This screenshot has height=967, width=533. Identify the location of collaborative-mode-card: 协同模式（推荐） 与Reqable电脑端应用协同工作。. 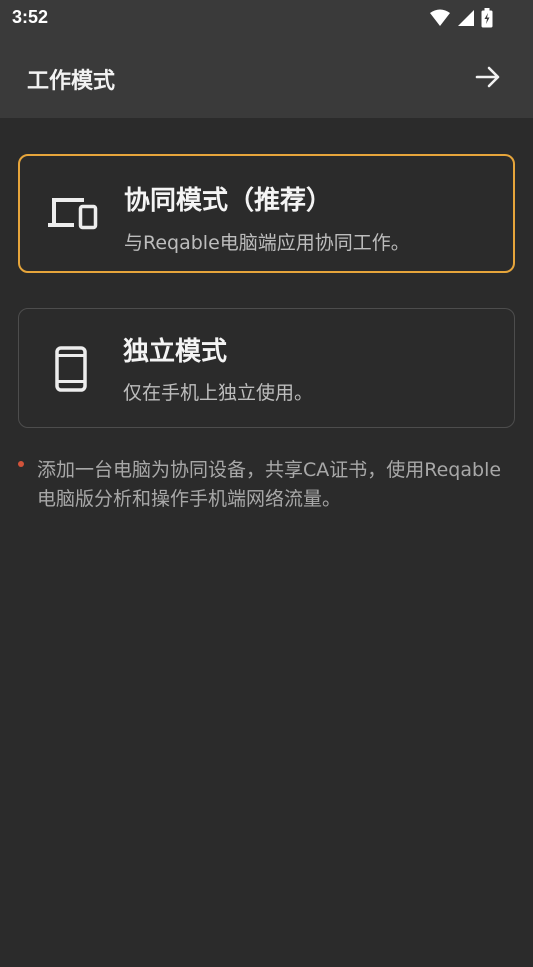
(266, 213).